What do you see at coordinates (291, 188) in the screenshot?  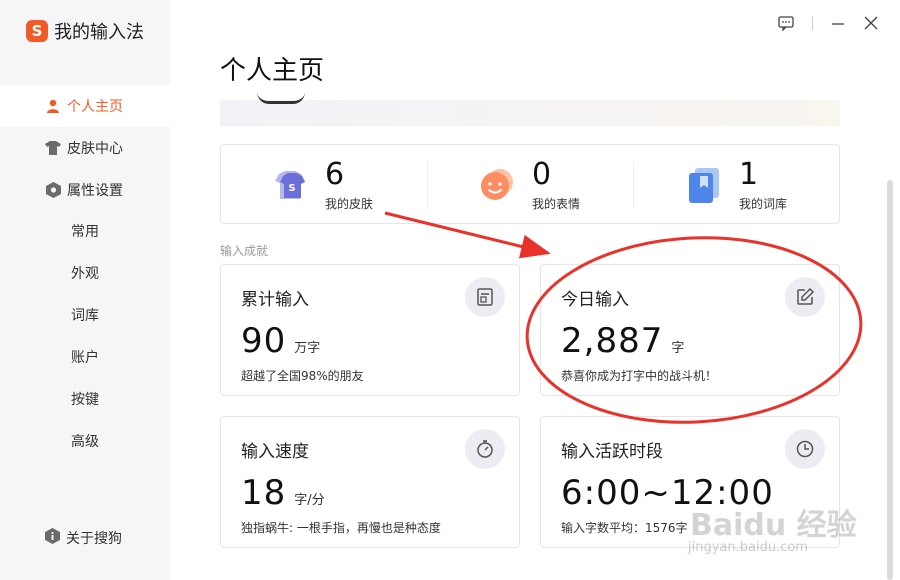 I see `svg-text: S` at bounding box center [291, 188].